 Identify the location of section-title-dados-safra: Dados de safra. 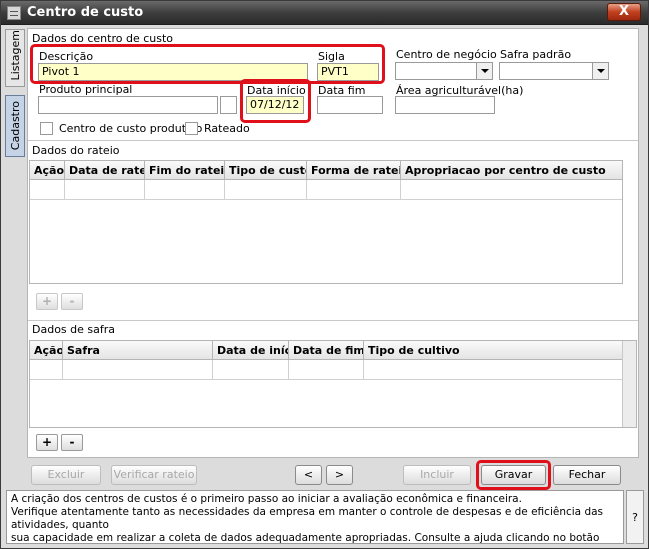
(74, 329).